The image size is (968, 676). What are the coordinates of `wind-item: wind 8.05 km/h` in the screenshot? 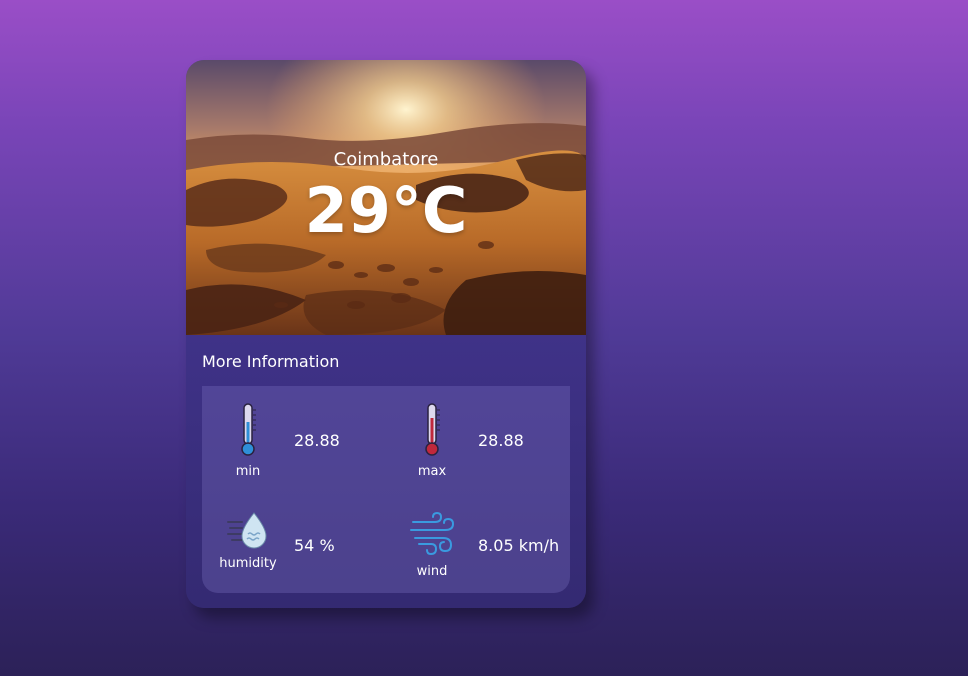 It's located at (478, 541).